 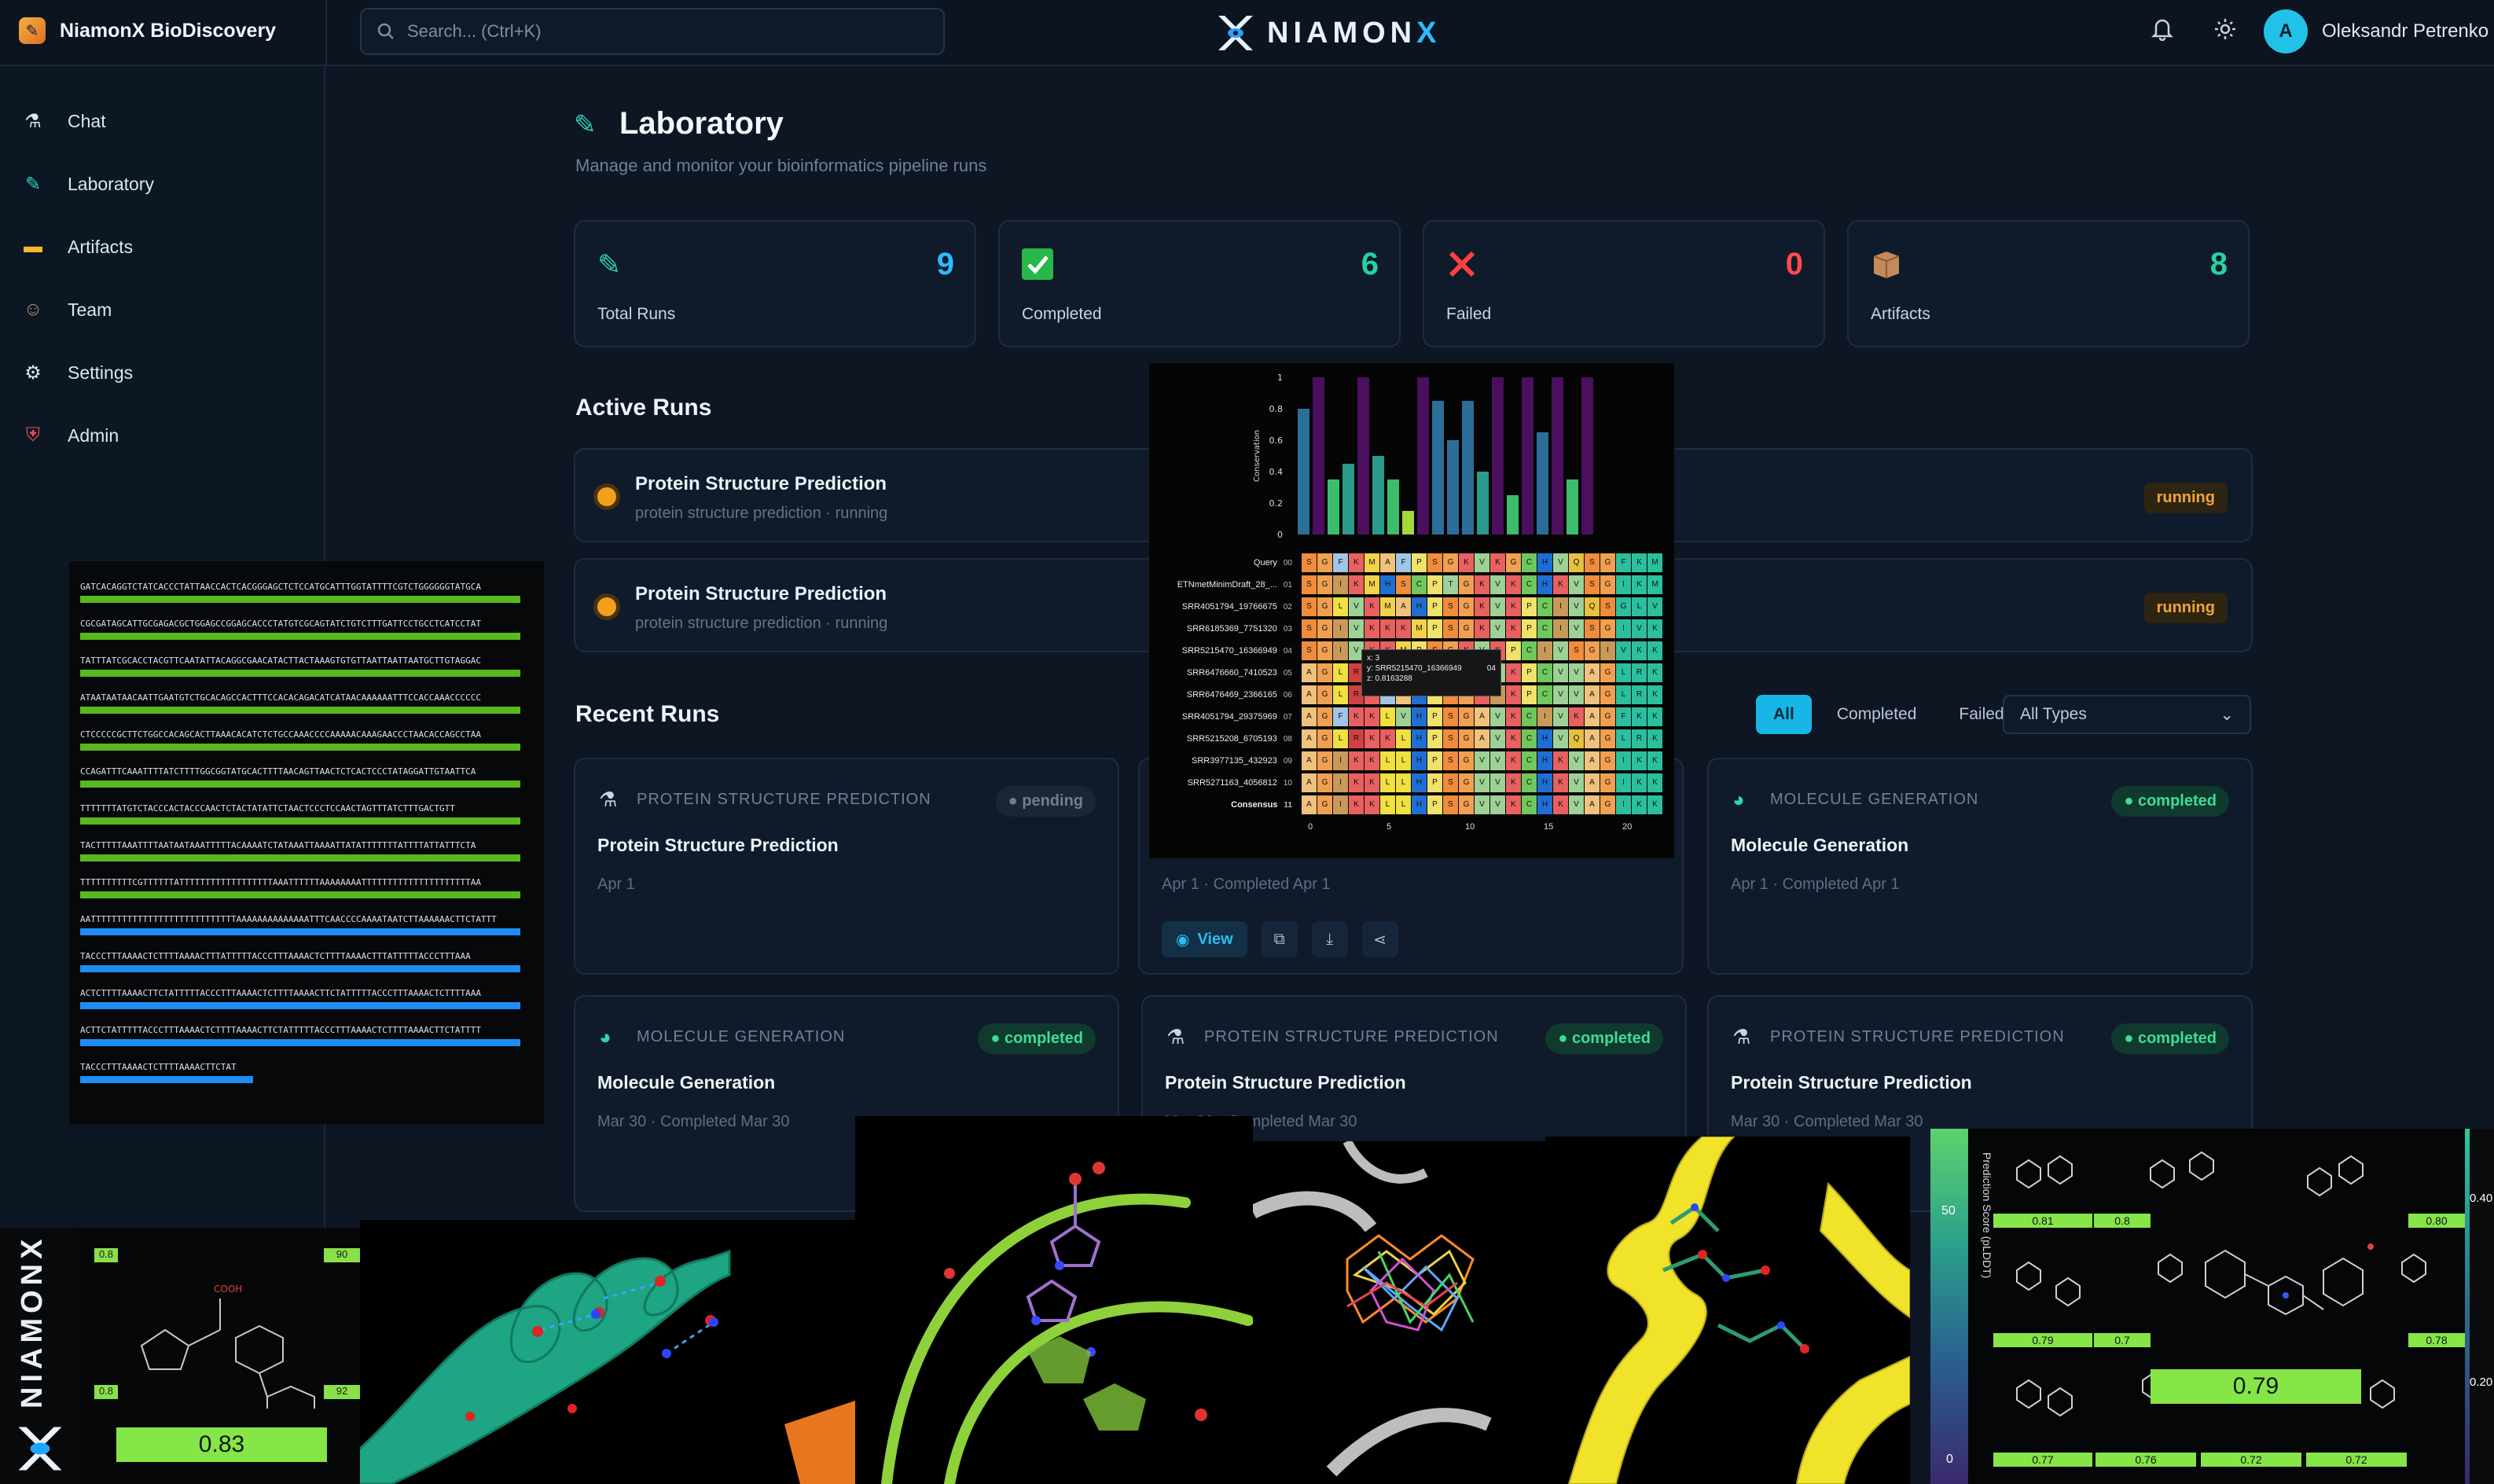 I want to click on x-axis: 0 5 10 15 20, so click(x=1482, y=827).